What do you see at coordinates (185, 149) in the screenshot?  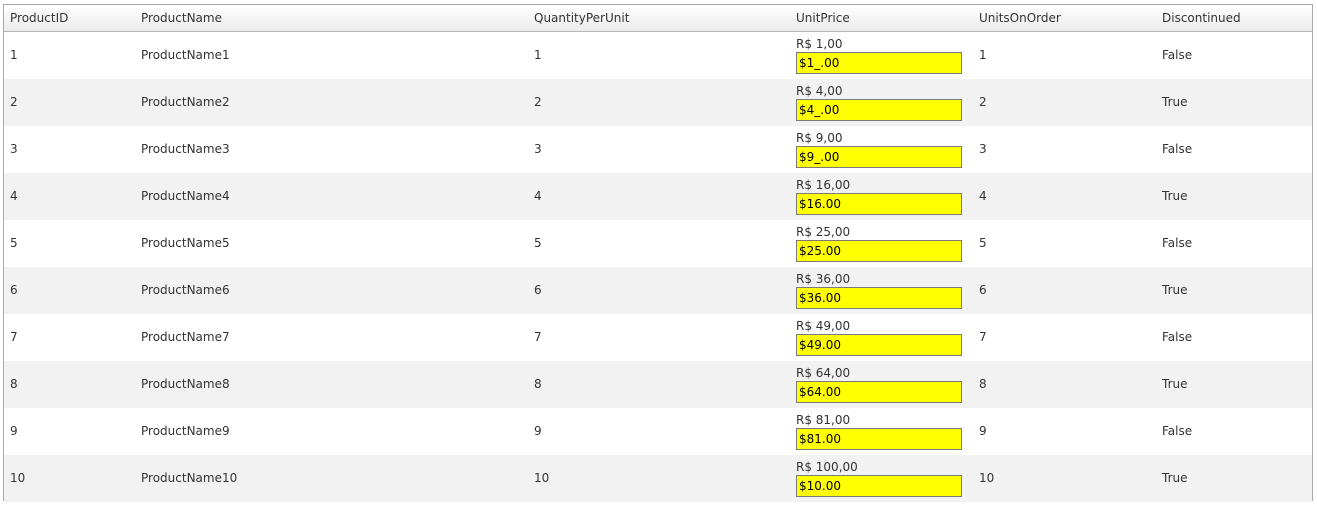 I see `cell-product-name: ProductName3` at bounding box center [185, 149].